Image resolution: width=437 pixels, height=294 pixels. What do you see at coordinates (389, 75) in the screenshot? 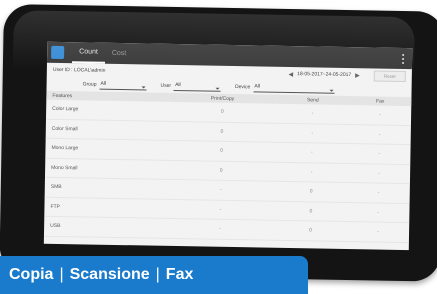
I see `reset-button: Reset` at bounding box center [389, 75].